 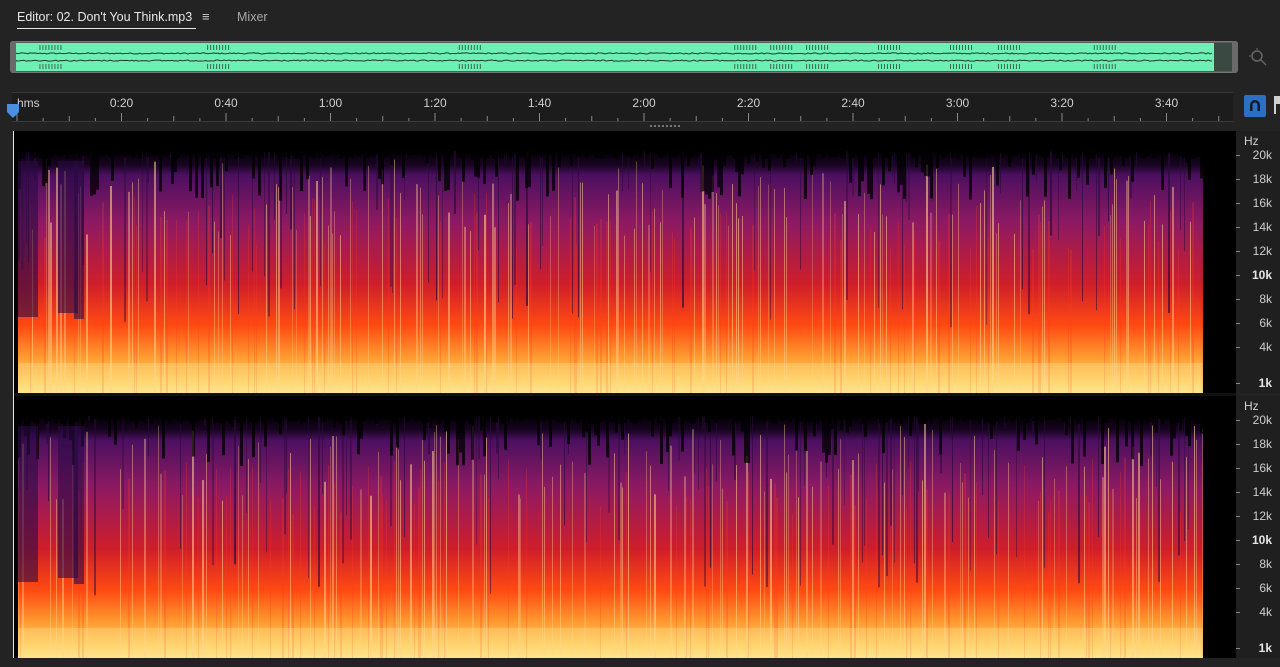 I want to click on tab-mixer: Mixer, so click(x=252, y=18).